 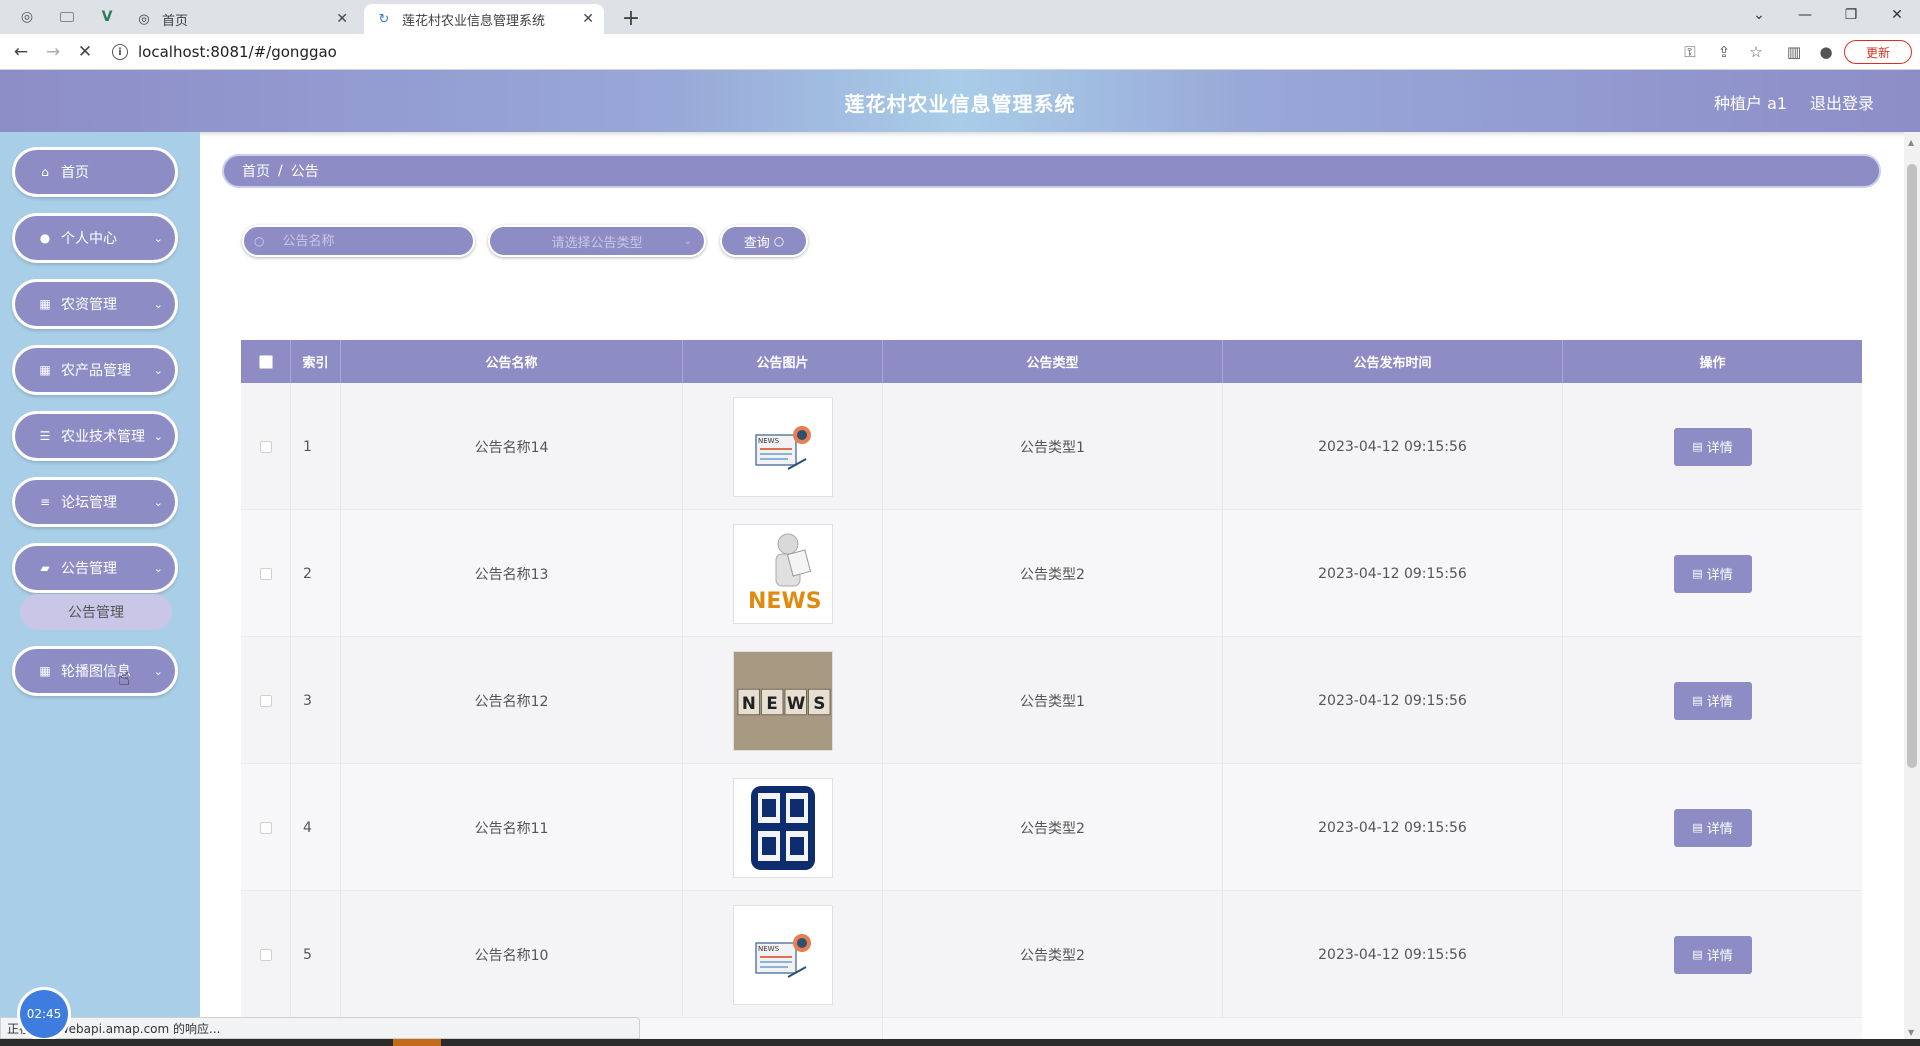 I want to click on sidebar-item-supplies: ▦ 农资管理 ⌄, so click(x=95, y=304).